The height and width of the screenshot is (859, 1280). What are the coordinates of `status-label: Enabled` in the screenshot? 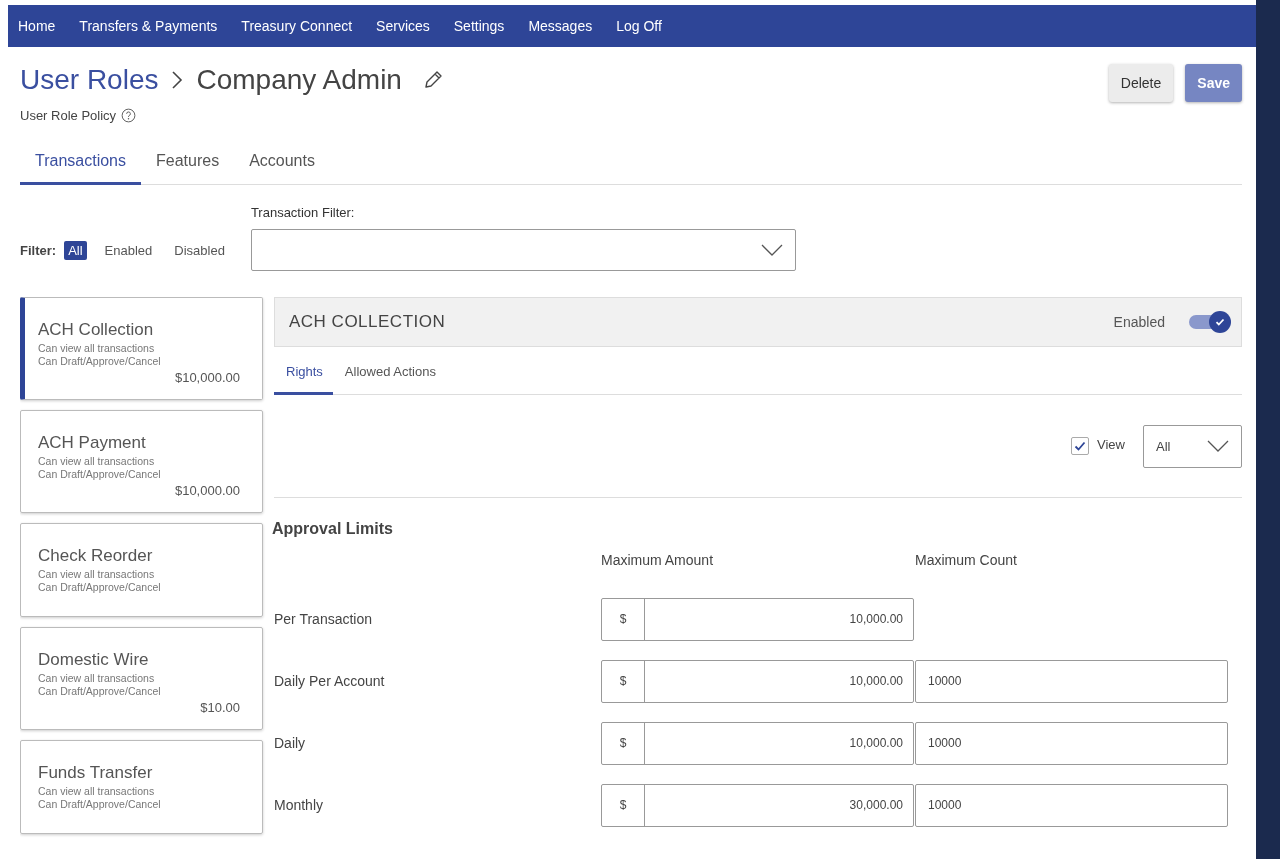 It's located at (1139, 322).